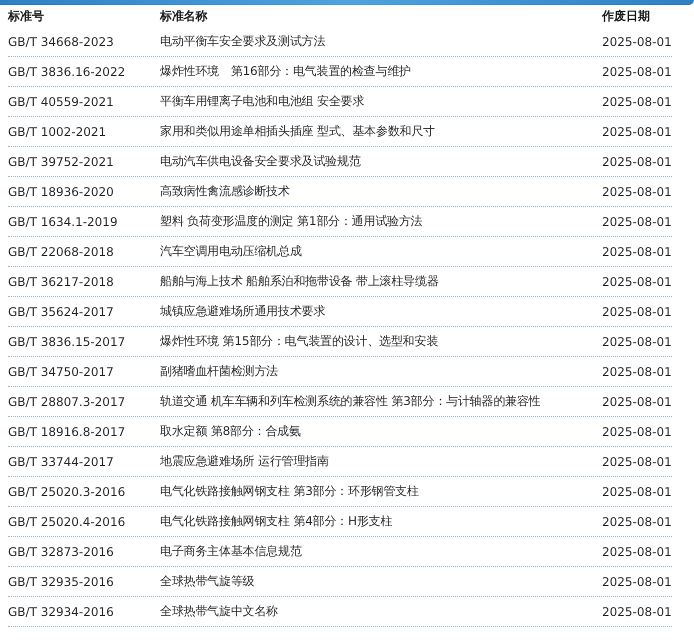 This screenshot has width=694, height=644. Describe the element at coordinates (243, 311) in the screenshot. I see `standard-name: 城镇应急避难场所通用技术要求` at that location.